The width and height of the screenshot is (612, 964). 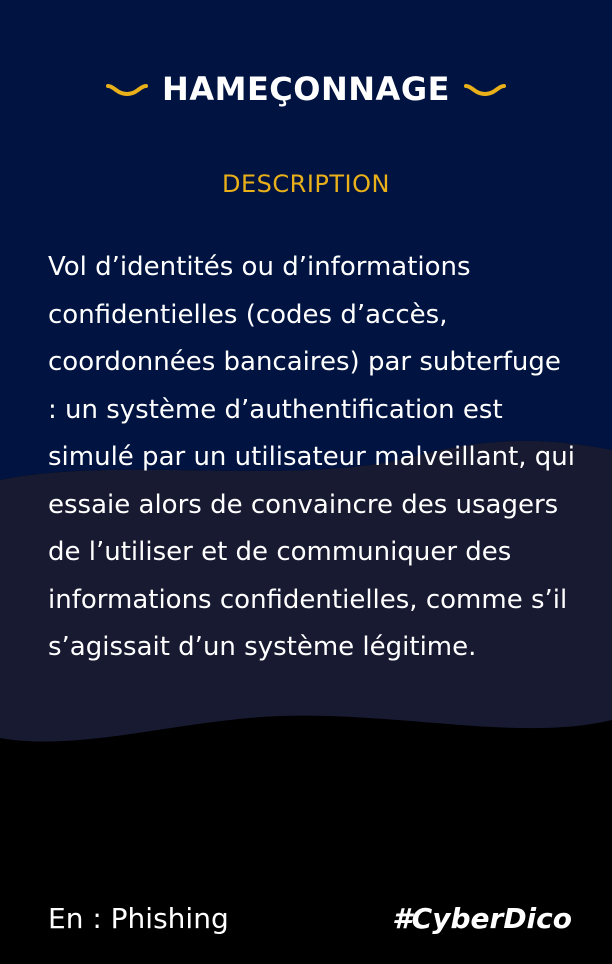 What do you see at coordinates (310, 918) in the screenshot?
I see `footer: En : Phishing #CyberDico` at bounding box center [310, 918].